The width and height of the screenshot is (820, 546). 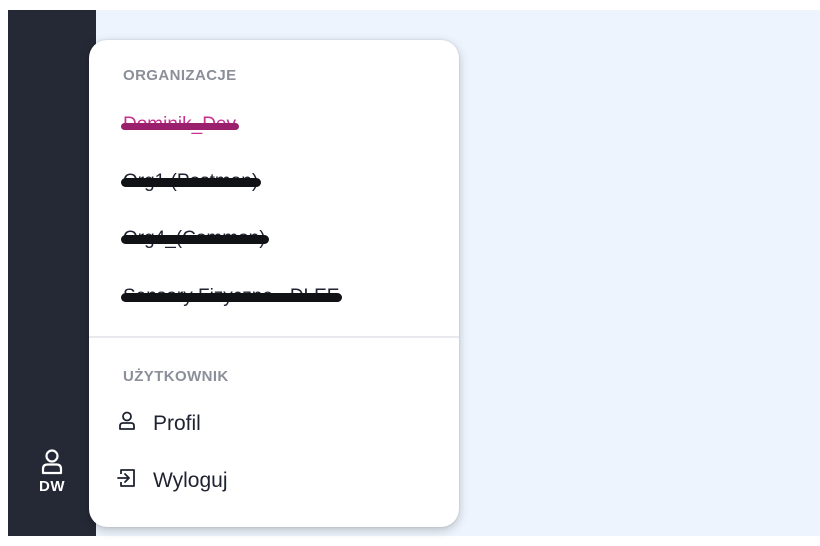 I want to click on user-section-title: UŻYTKOWNIK, so click(x=176, y=376).